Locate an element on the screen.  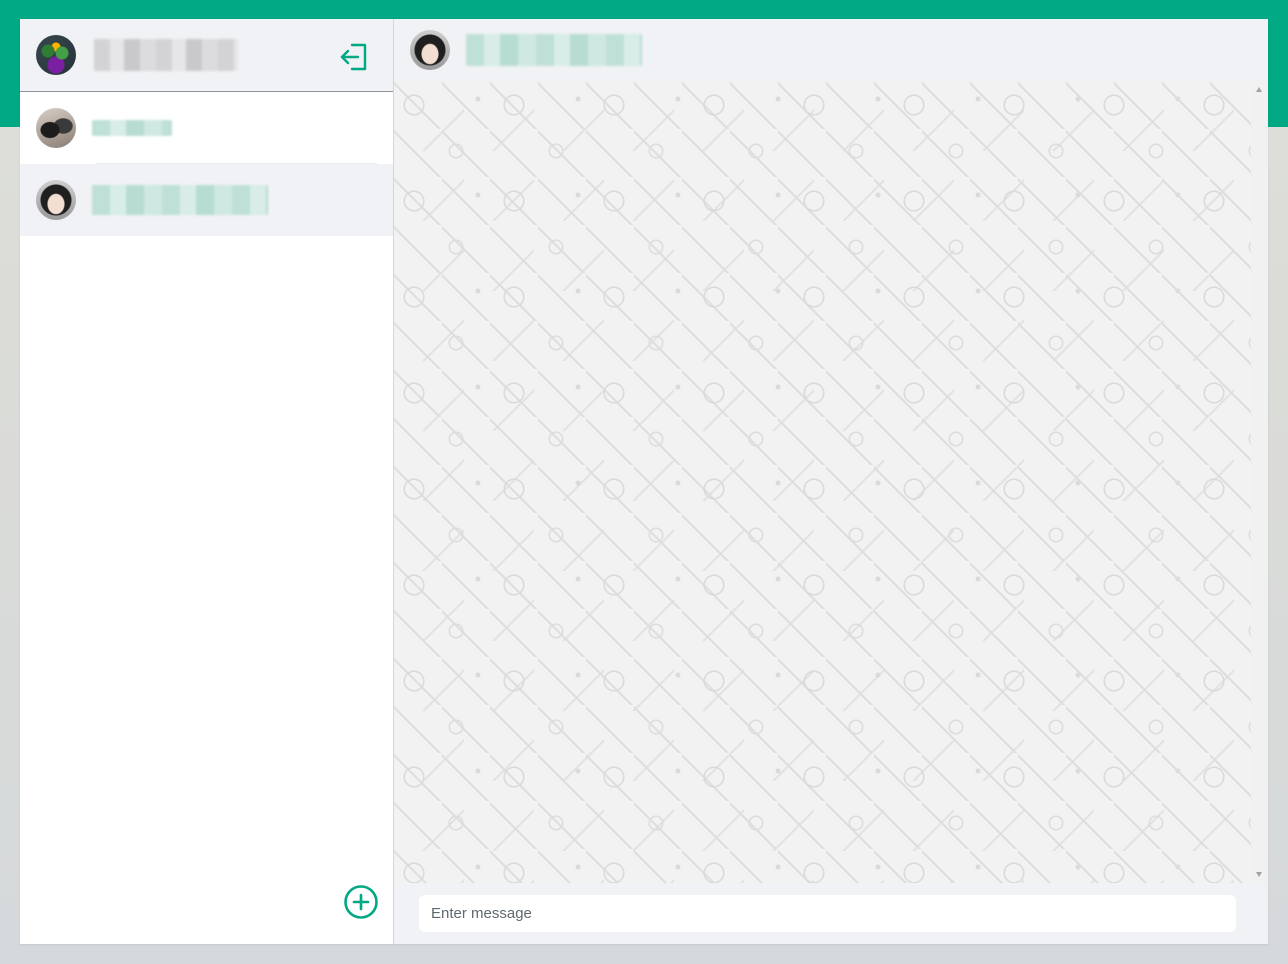
chat-list-item is located at coordinates (206, 128).